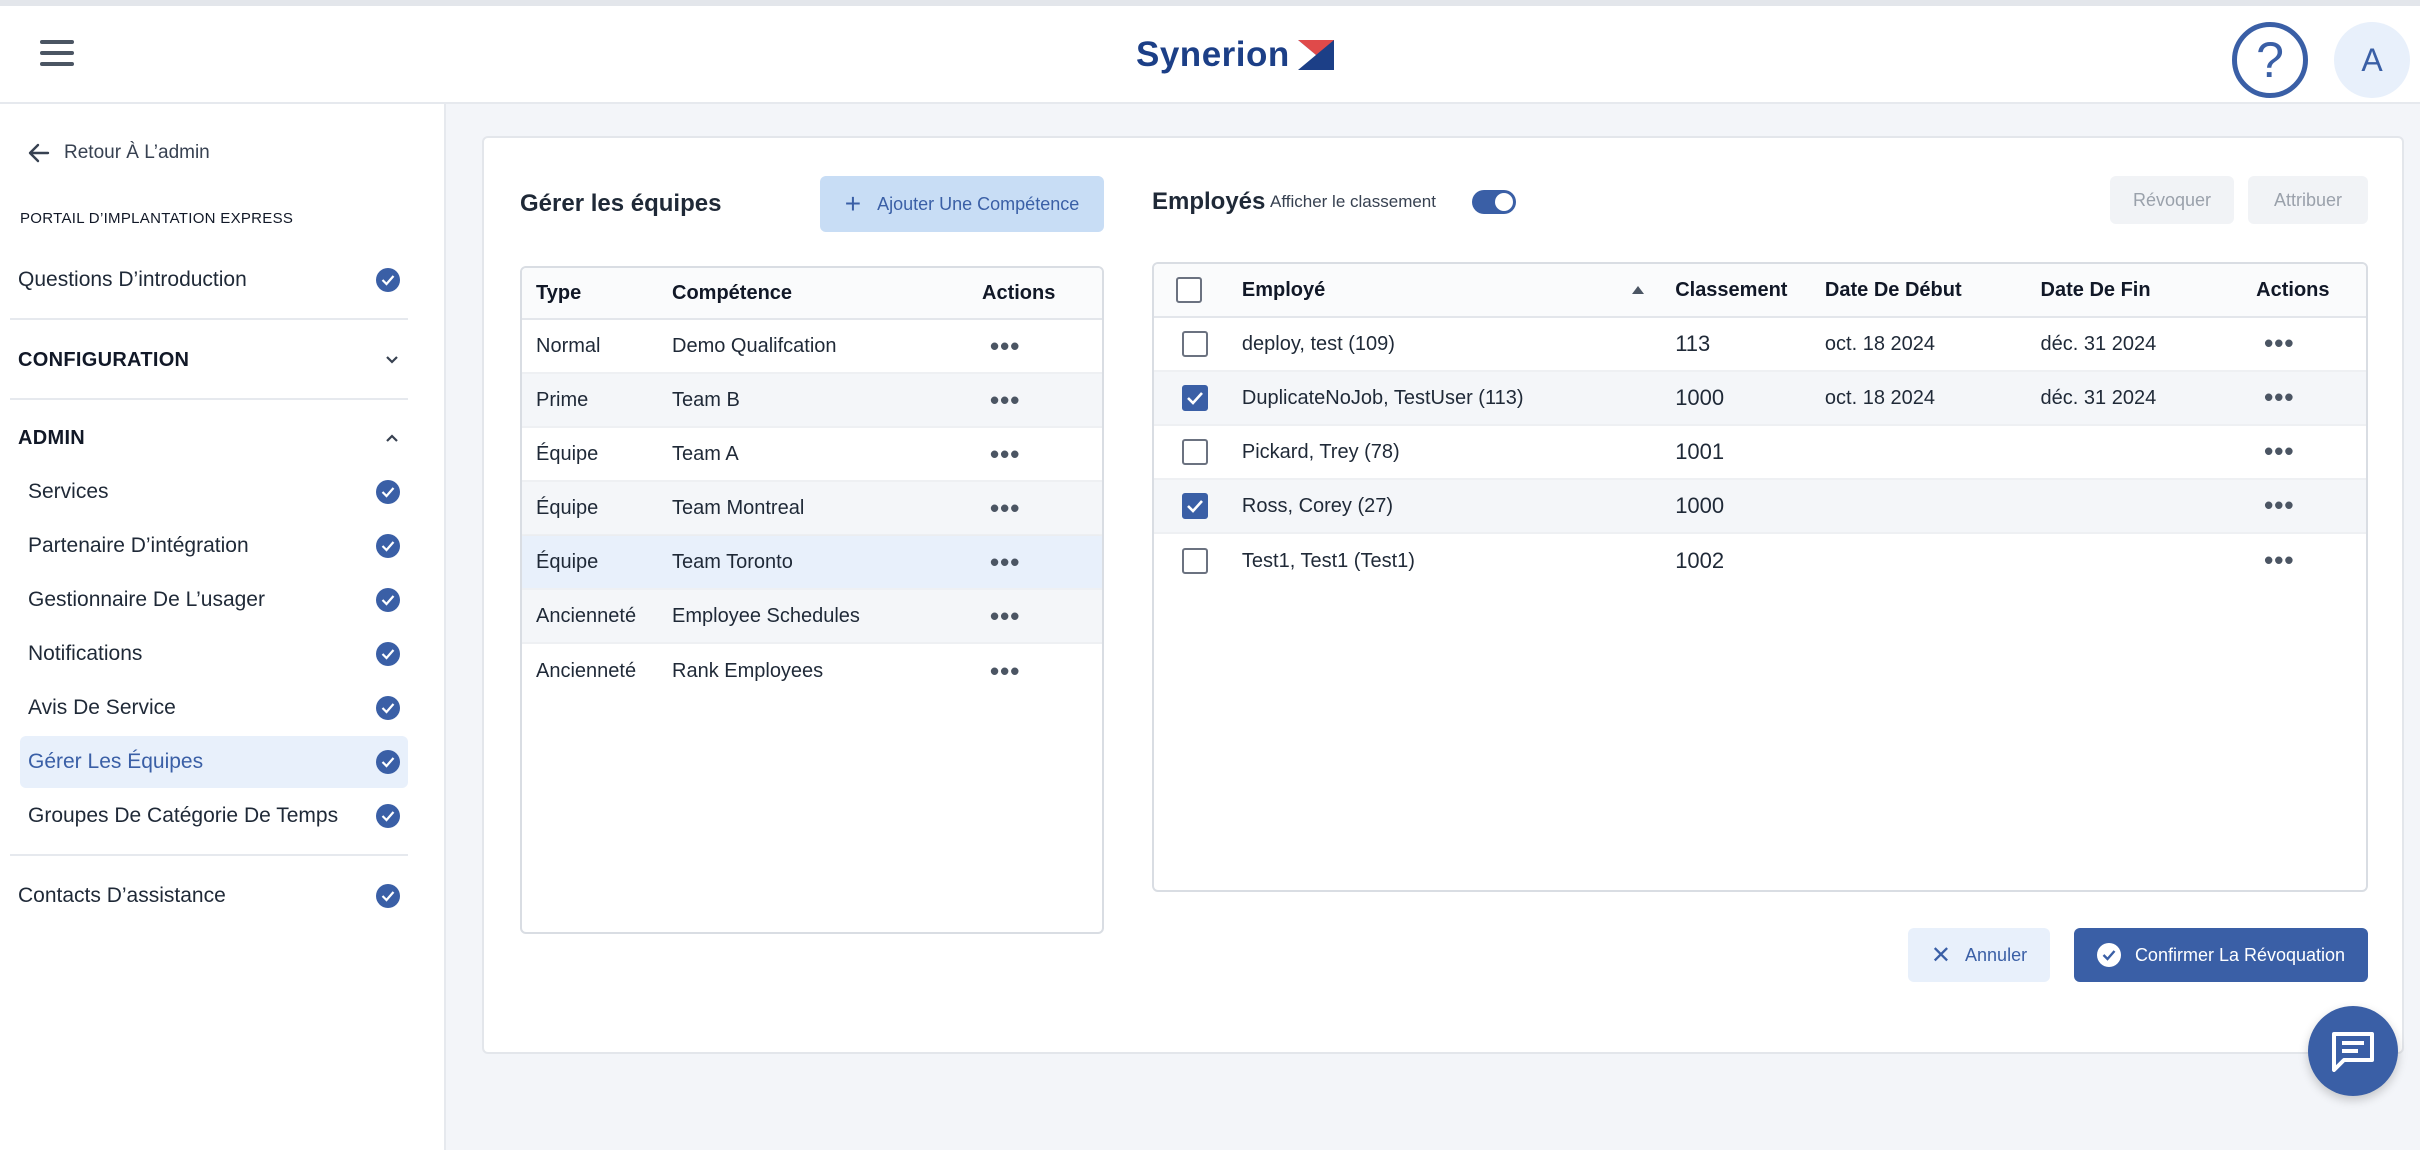  I want to click on sidebar-item-intro-questions: Questions D’introduction, so click(209, 280).